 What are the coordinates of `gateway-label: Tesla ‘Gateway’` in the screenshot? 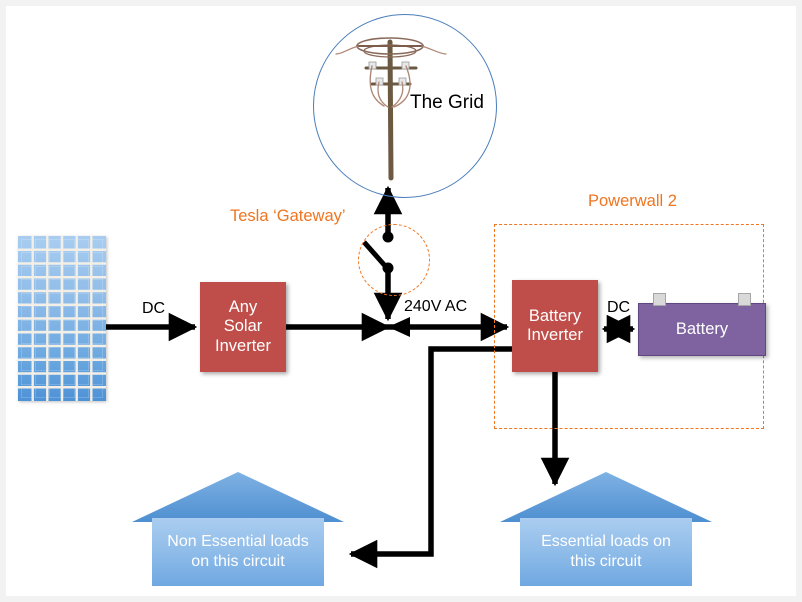 It's located at (288, 216).